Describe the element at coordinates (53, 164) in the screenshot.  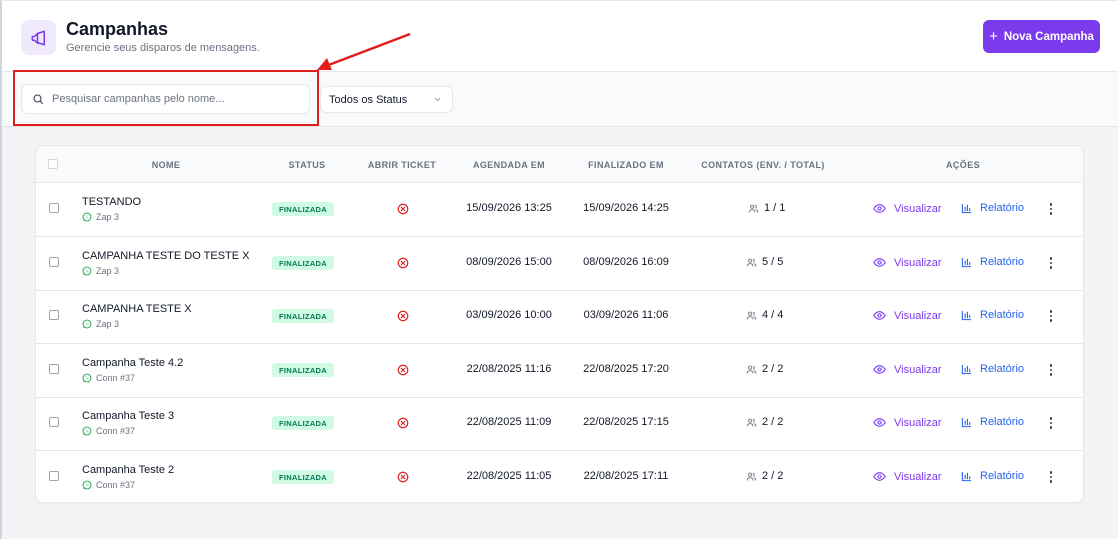
I see `select-all-checkbox` at that location.